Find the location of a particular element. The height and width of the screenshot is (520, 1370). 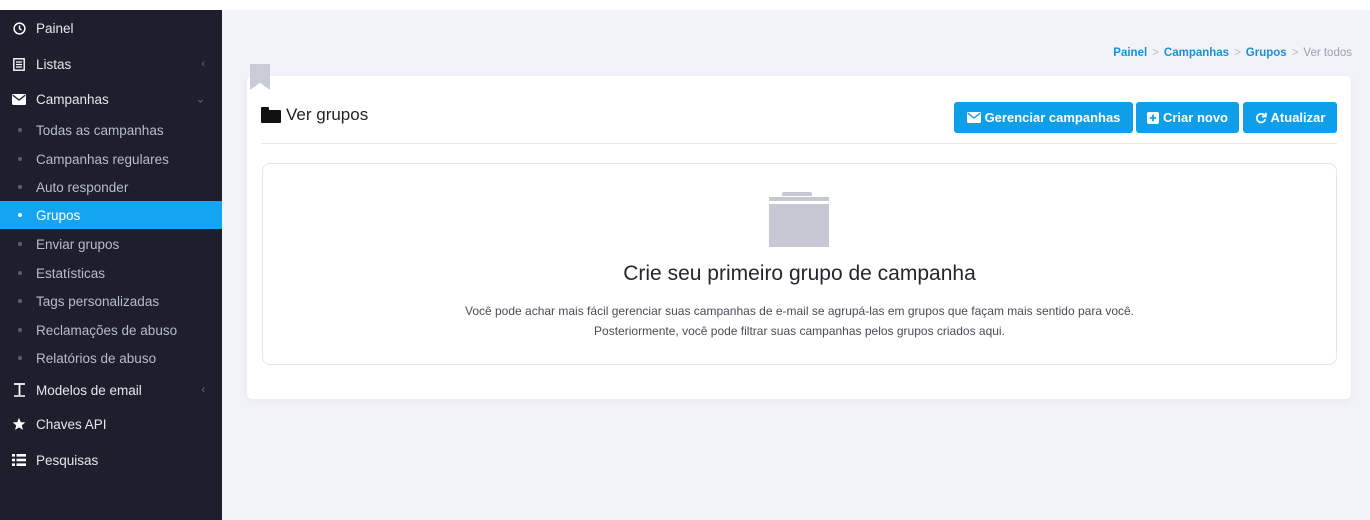

text-t-icon is located at coordinates (19, 390).